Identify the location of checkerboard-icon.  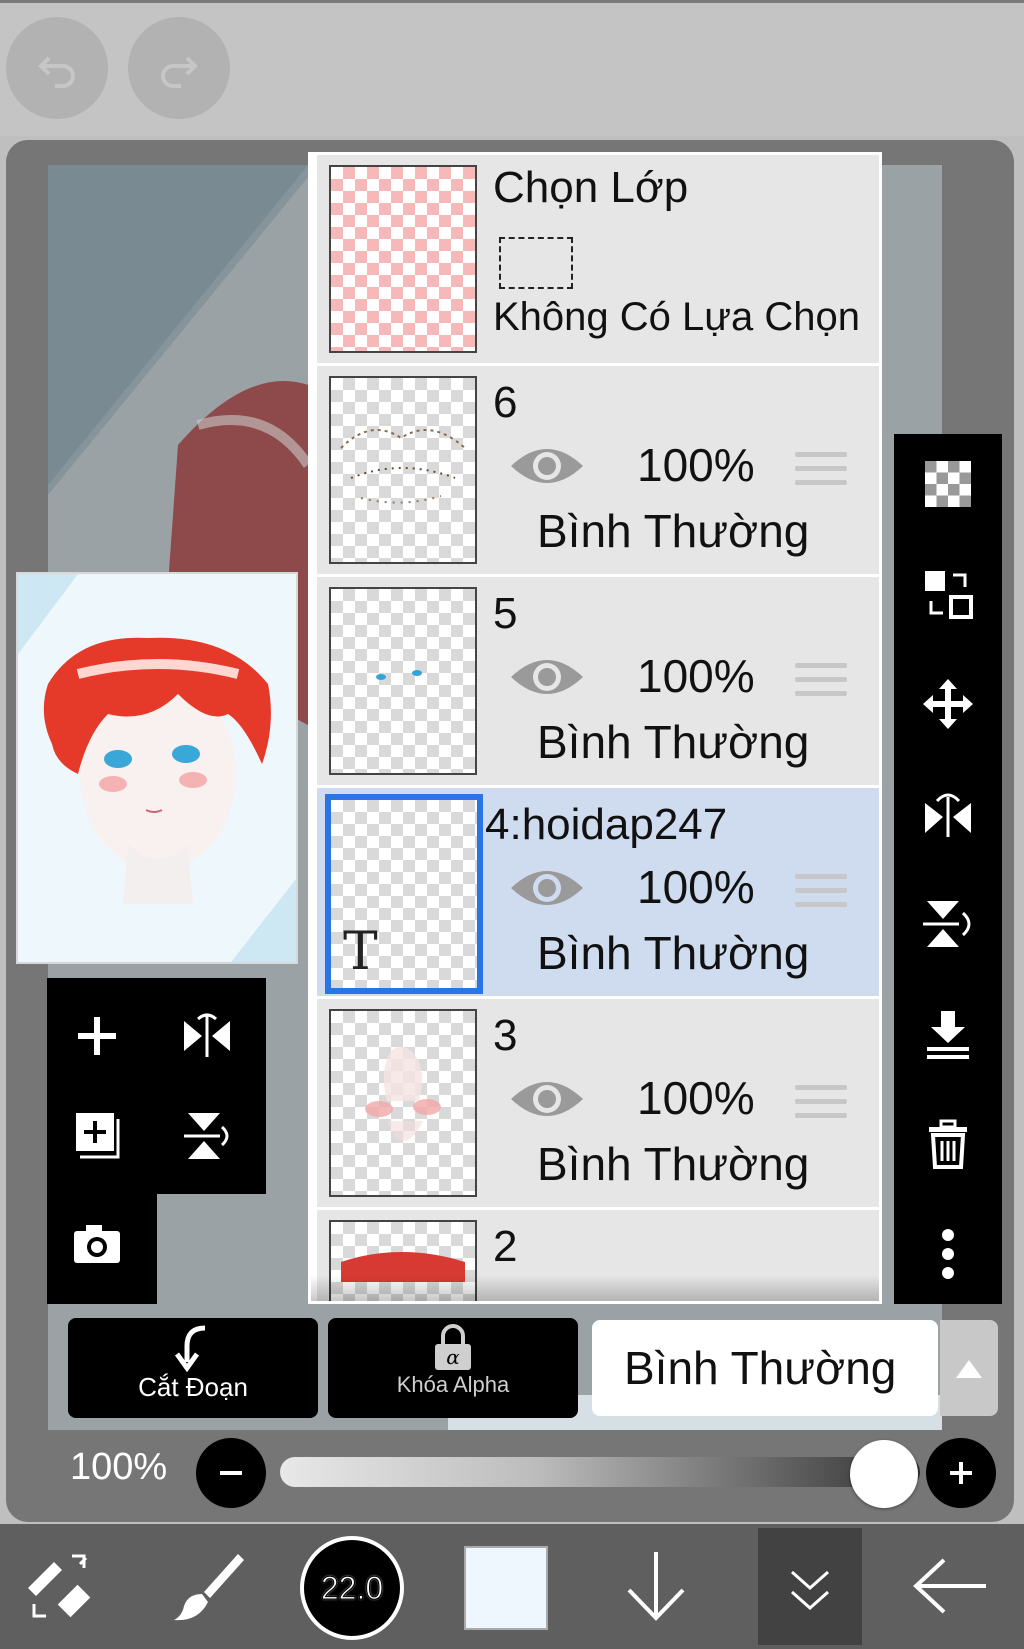
(948, 484).